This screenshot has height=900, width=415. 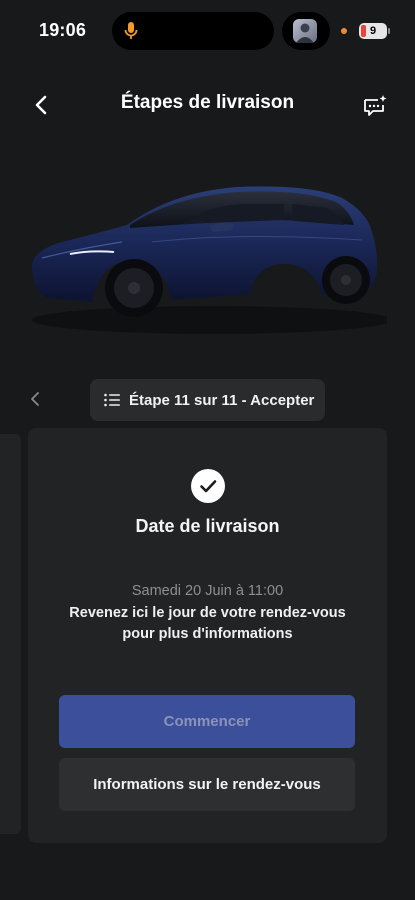 What do you see at coordinates (131, 30) in the screenshot?
I see `microphone-icon` at bounding box center [131, 30].